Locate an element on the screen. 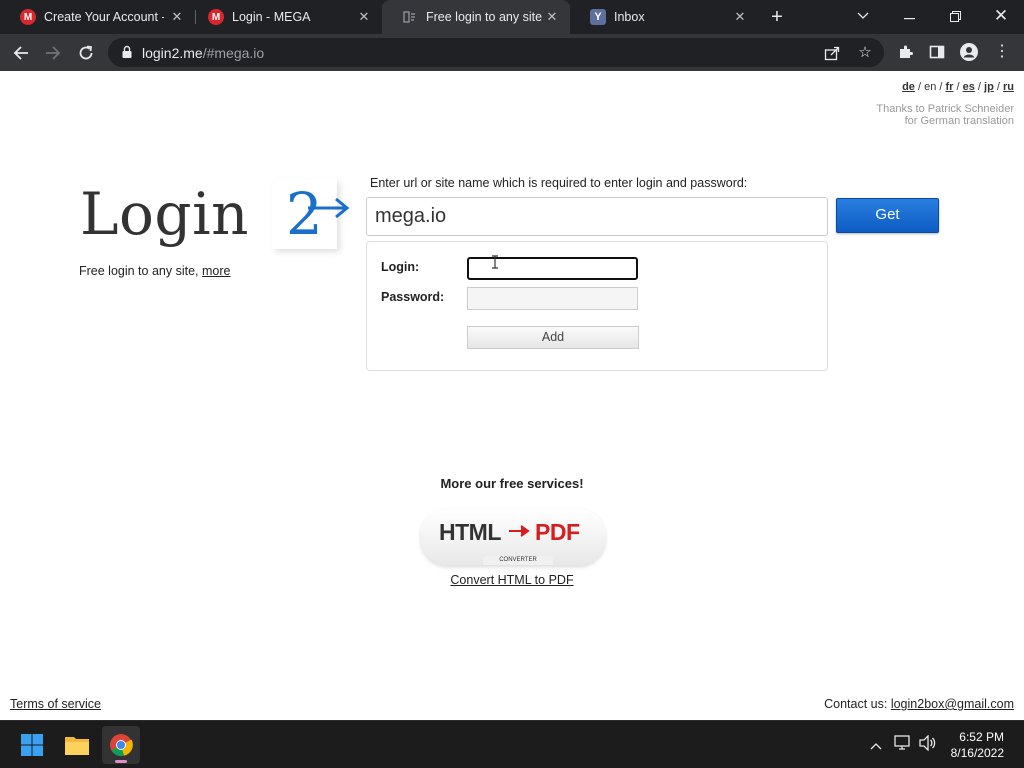 The width and height of the screenshot is (1024, 768). lang-de: de is located at coordinates (908, 87).